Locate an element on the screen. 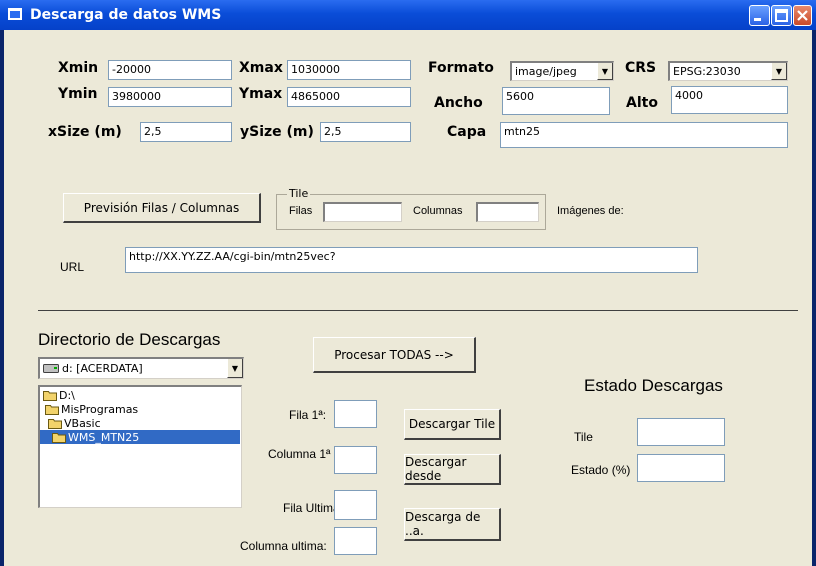  url-label: URL is located at coordinates (72, 267).